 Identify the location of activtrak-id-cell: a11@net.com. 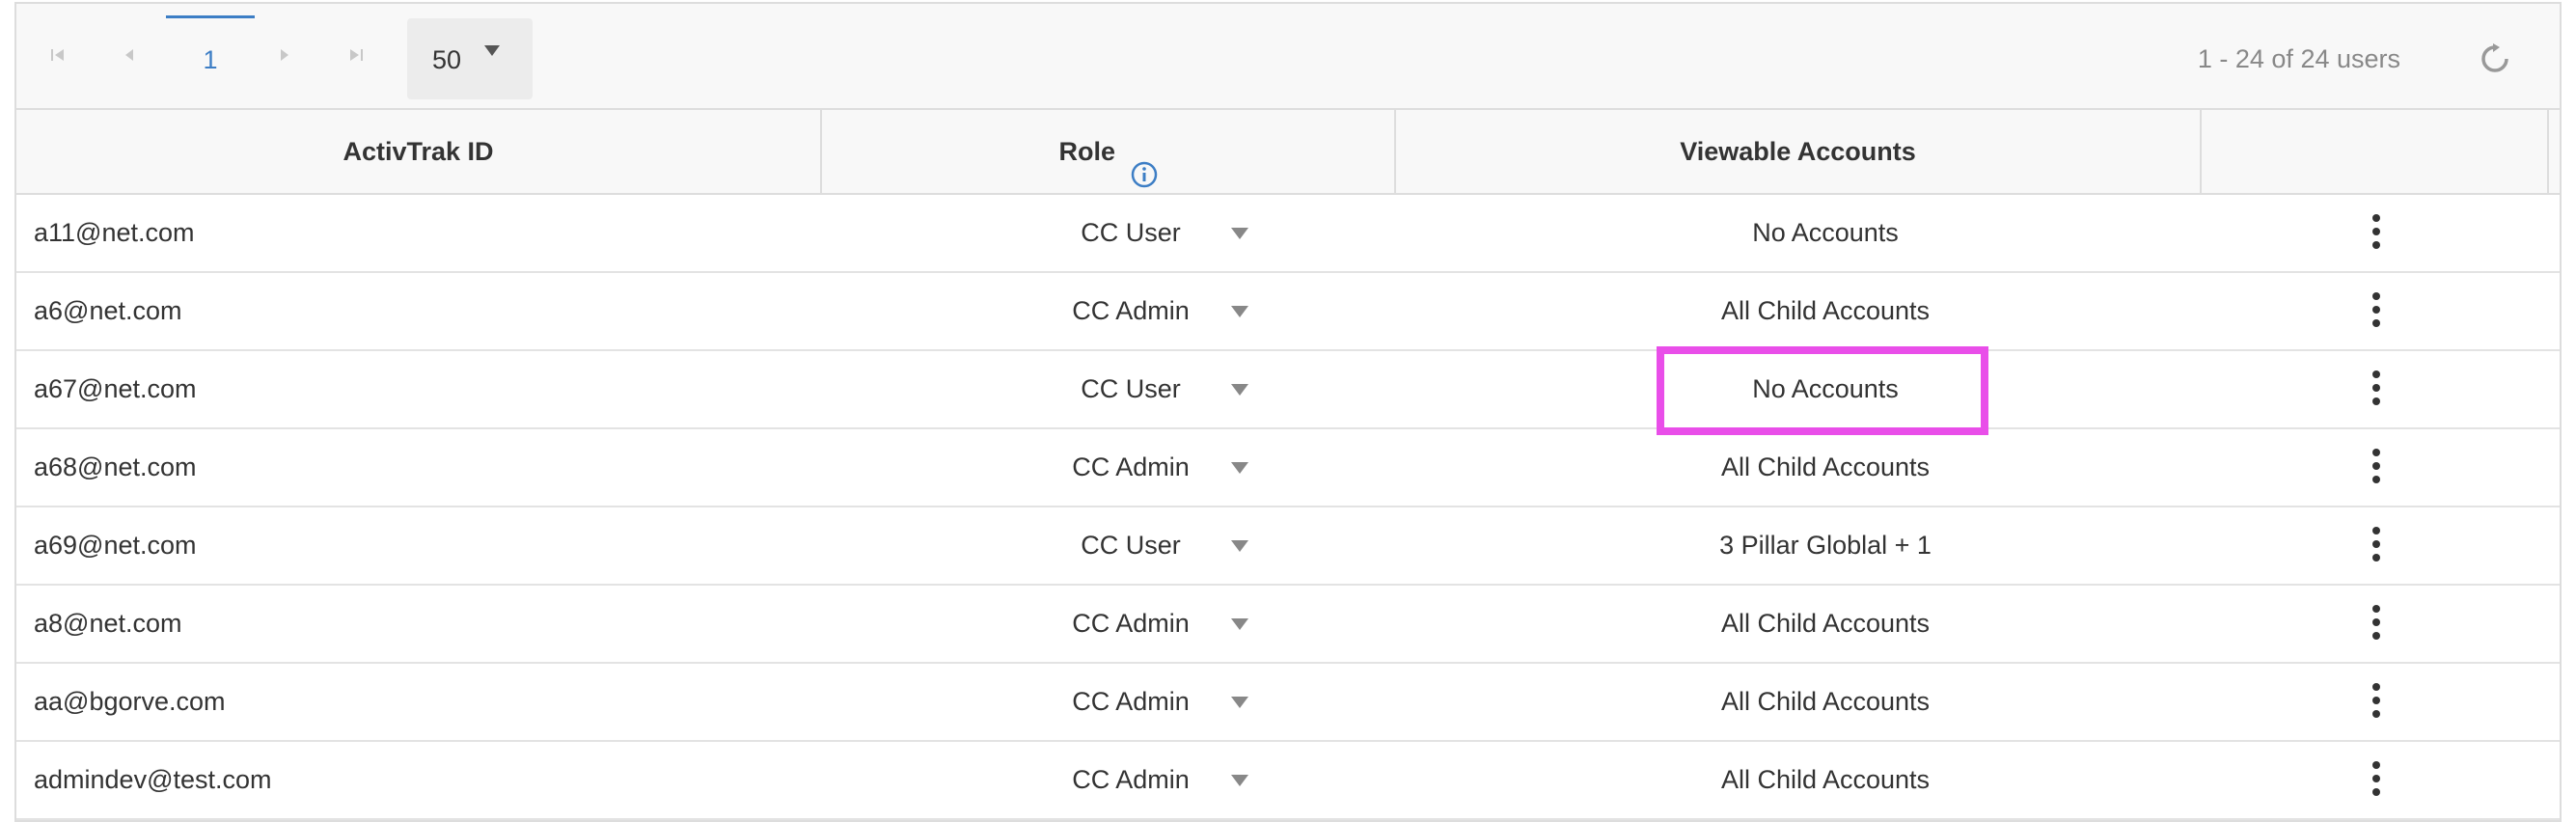
(114, 232).